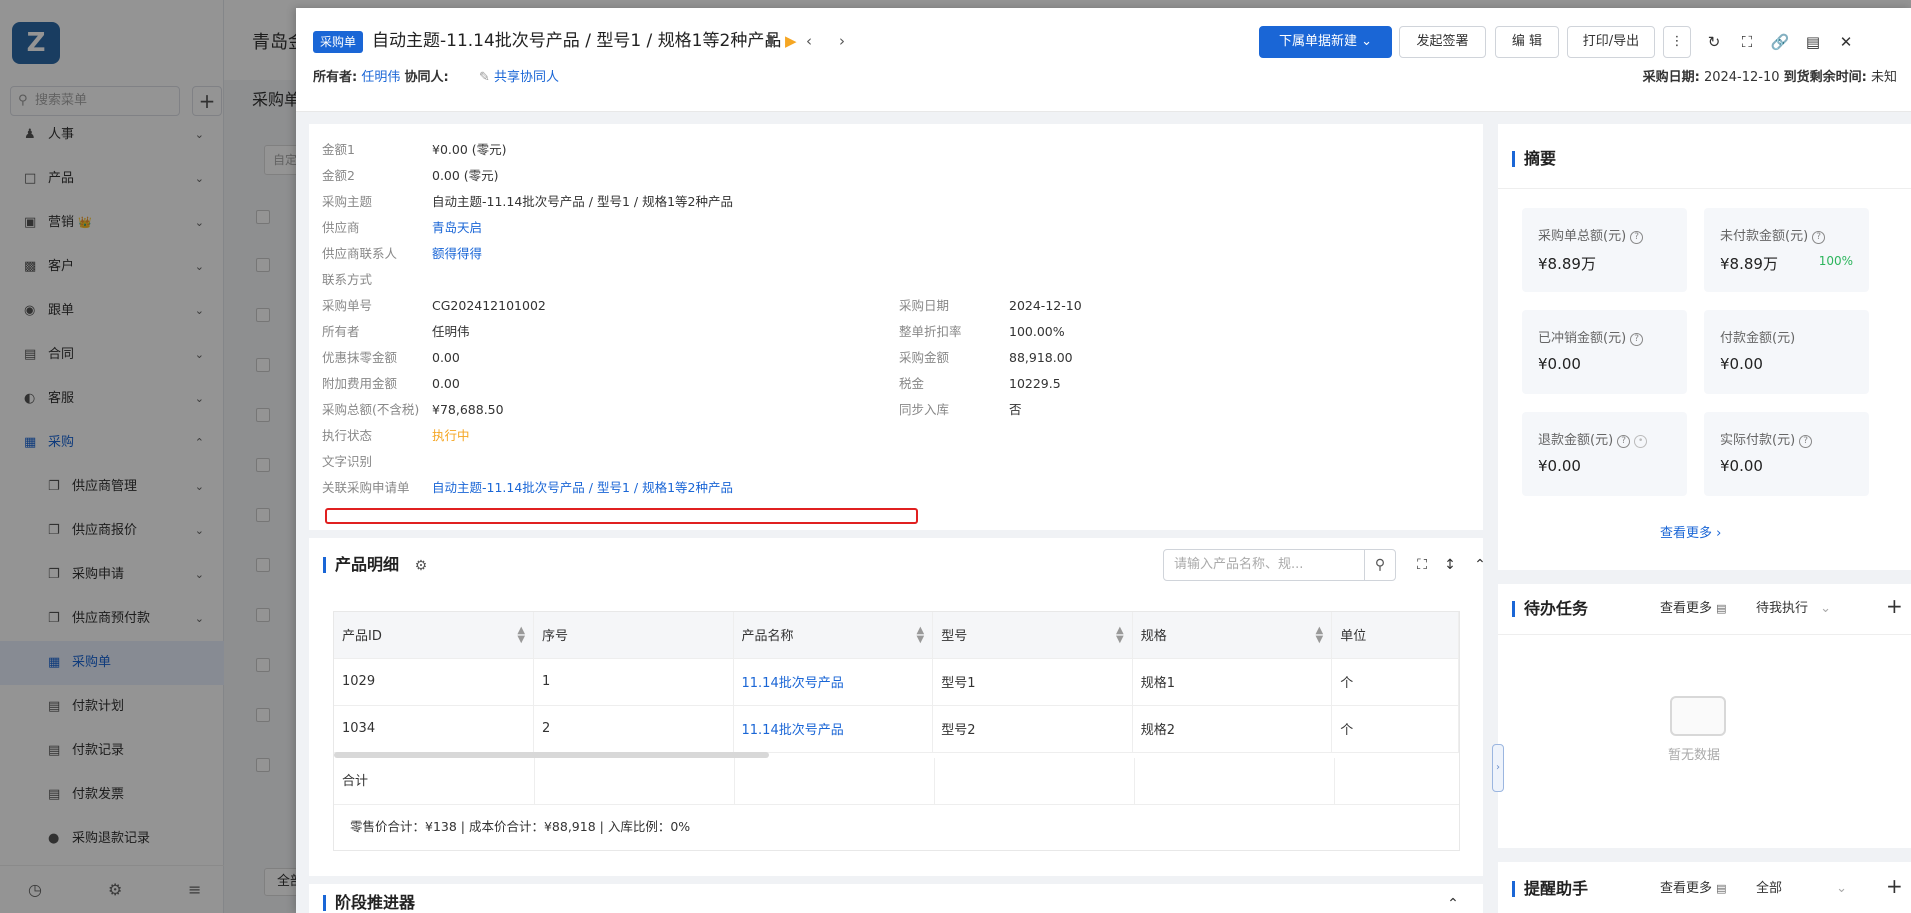  Describe the element at coordinates (380, 77) in the screenshot. I see `owner-link: 任明伟` at that location.